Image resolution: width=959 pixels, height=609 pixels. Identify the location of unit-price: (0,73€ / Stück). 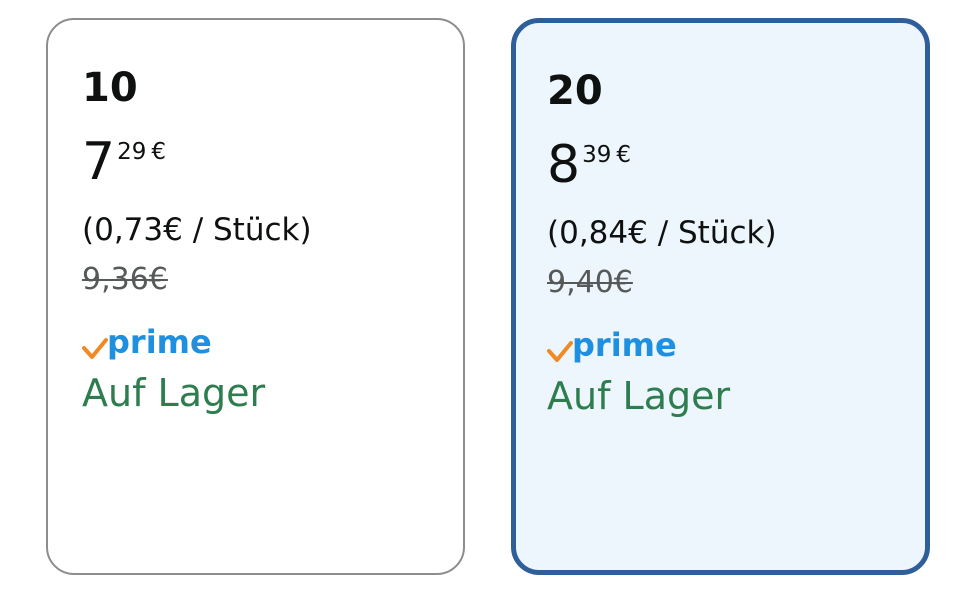
(197, 230).